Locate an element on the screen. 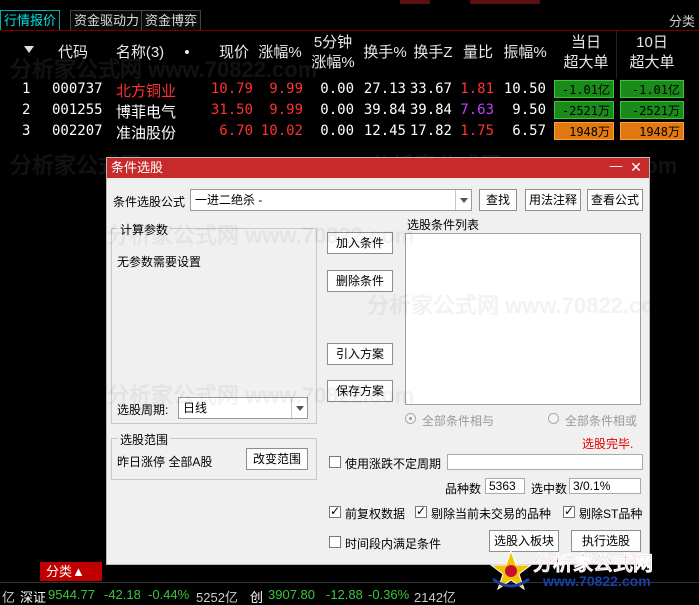  period-match-checkbox is located at coordinates (335, 542).